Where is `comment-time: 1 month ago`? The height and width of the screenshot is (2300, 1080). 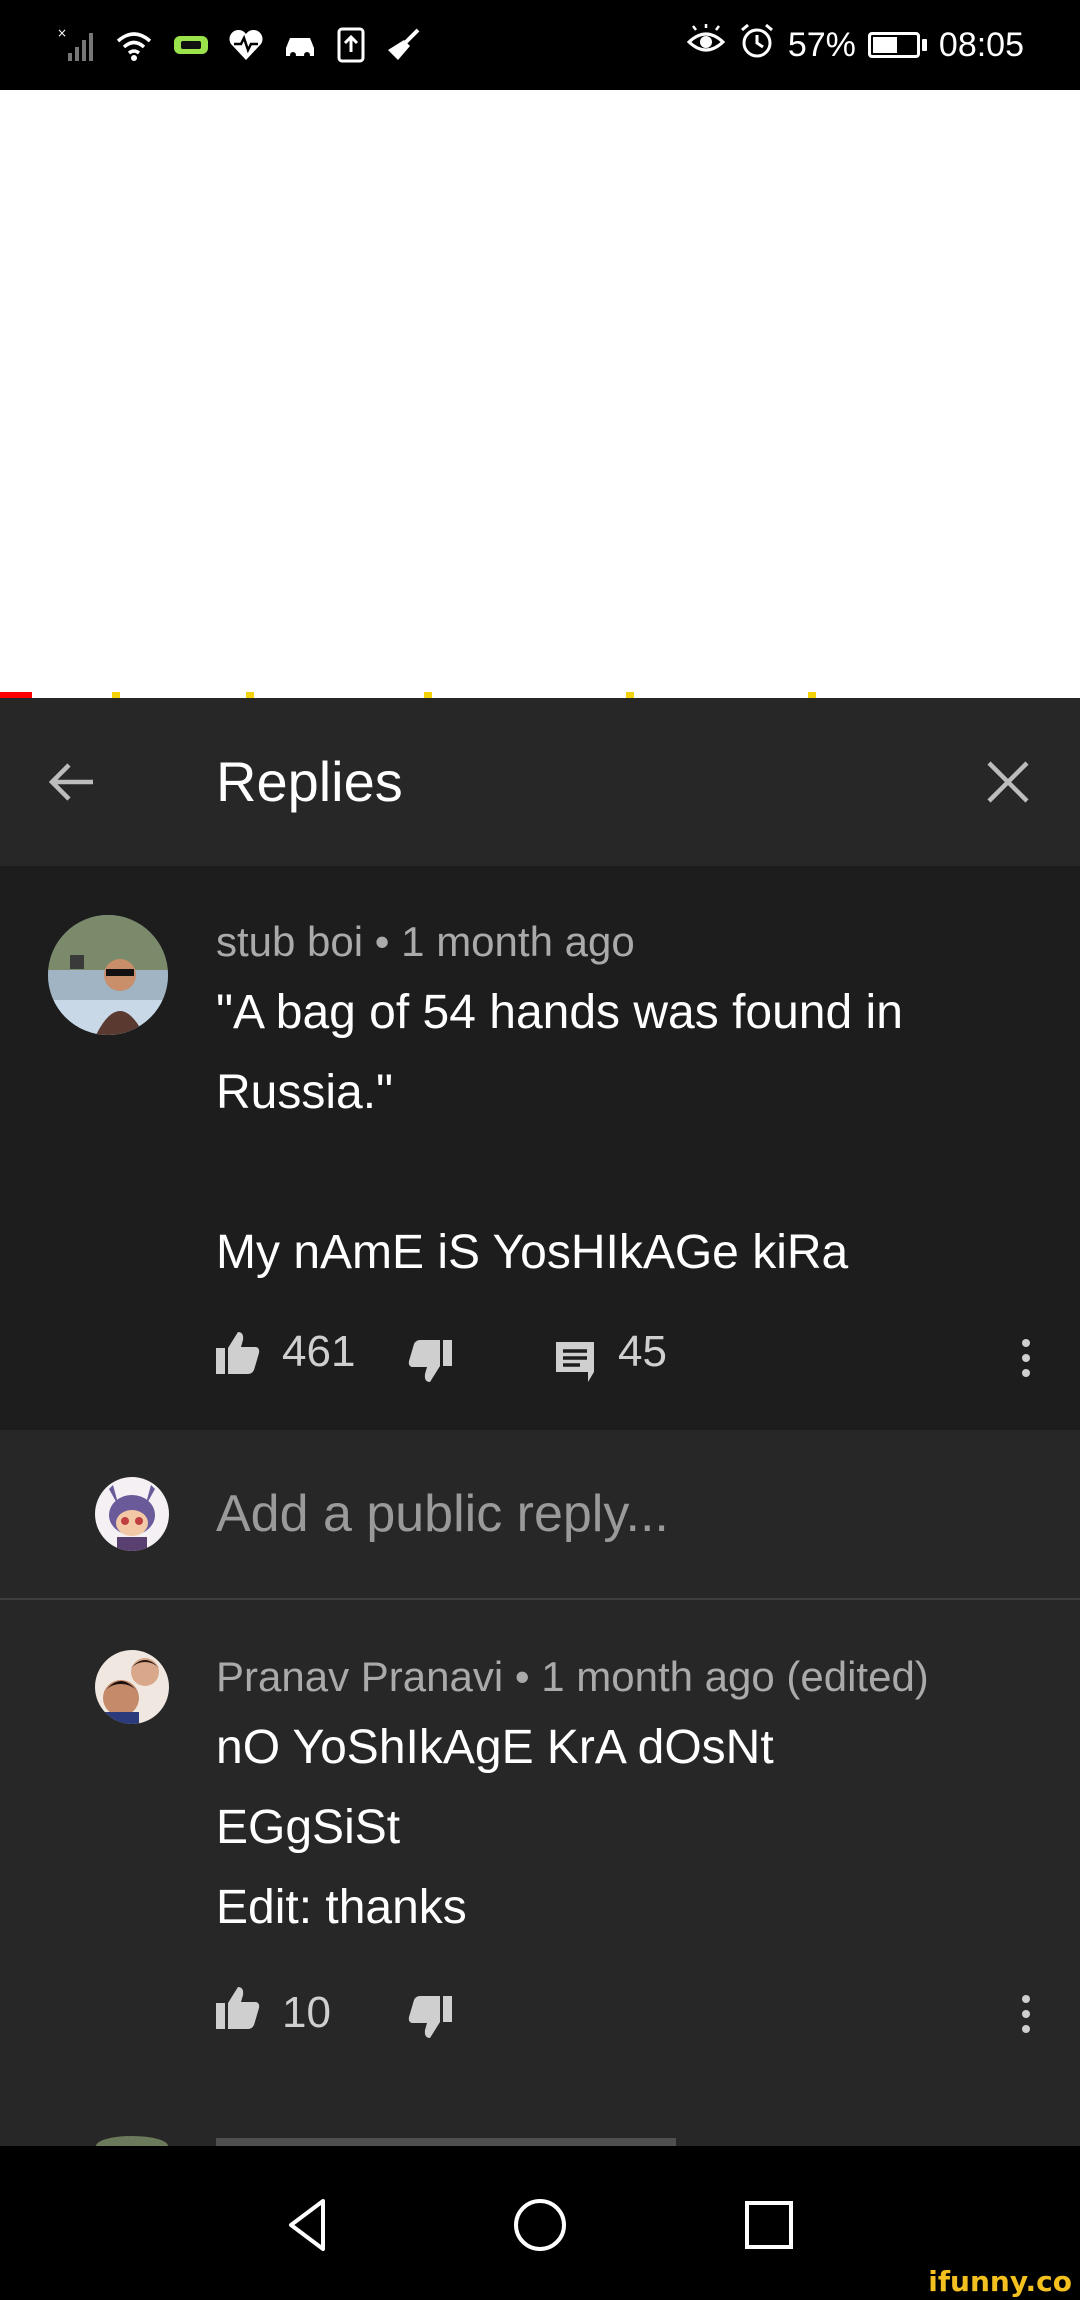 comment-time: 1 month ago is located at coordinates (518, 941).